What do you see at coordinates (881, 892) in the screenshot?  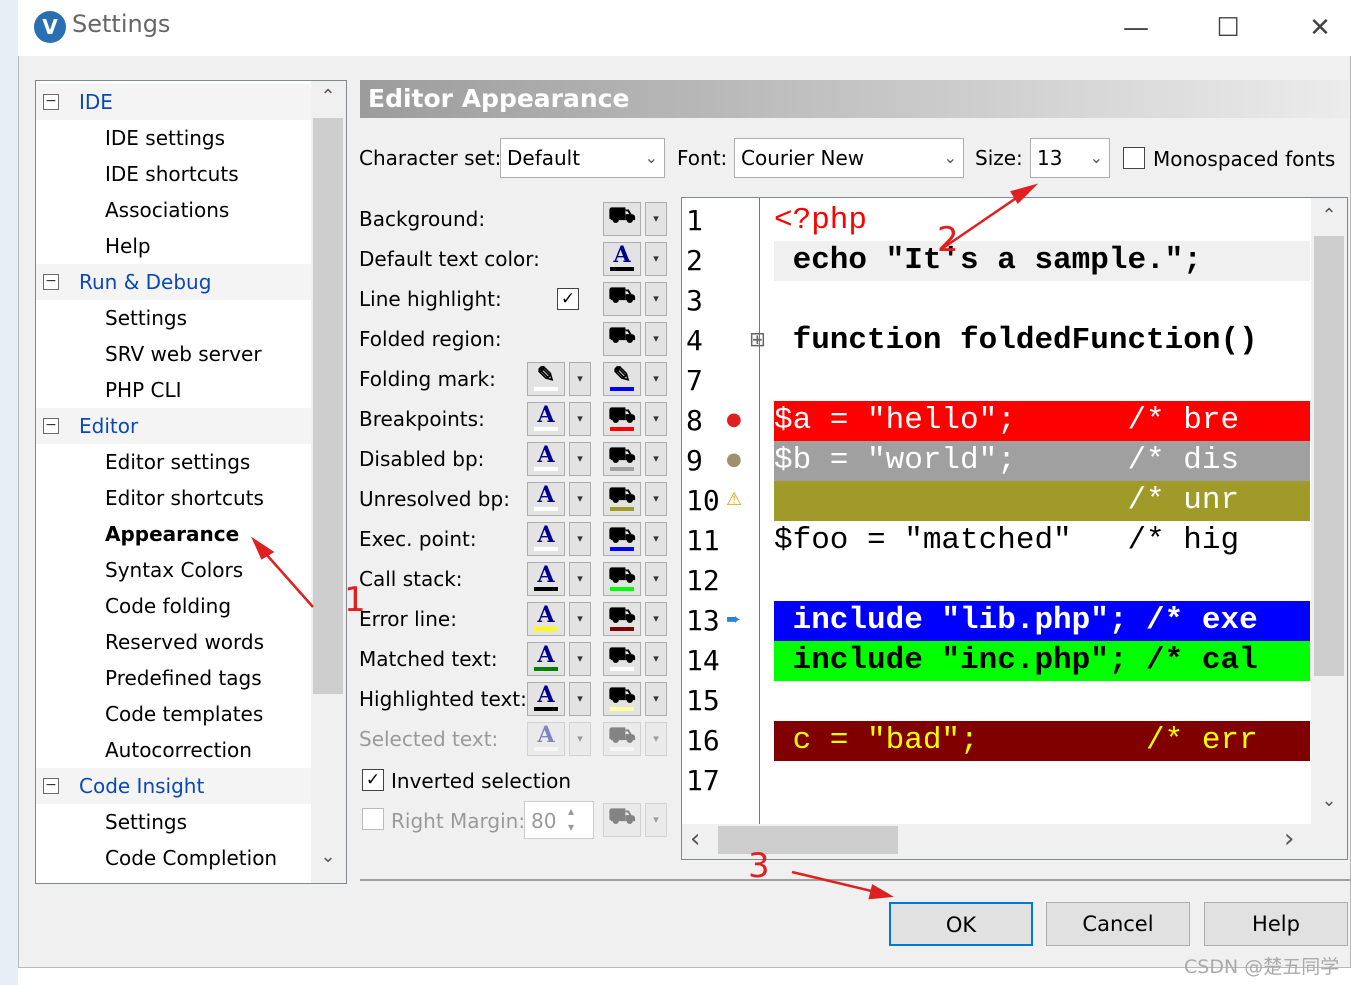 I see `annotation-arrow-3-head` at bounding box center [881, 892].